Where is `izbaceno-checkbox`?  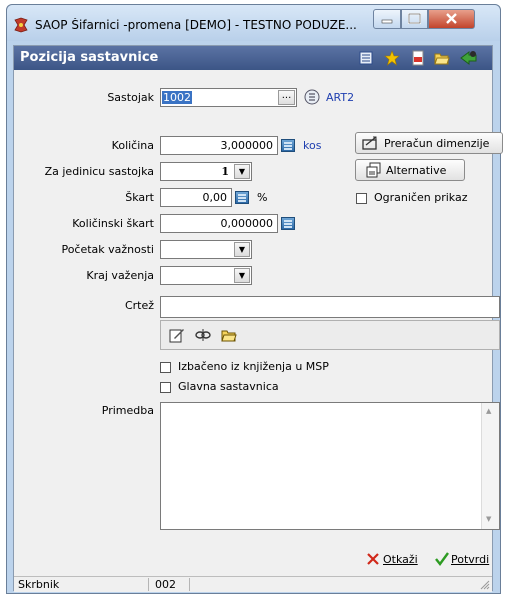
izbaceno-checkbox is located at coordinates (165, 367).